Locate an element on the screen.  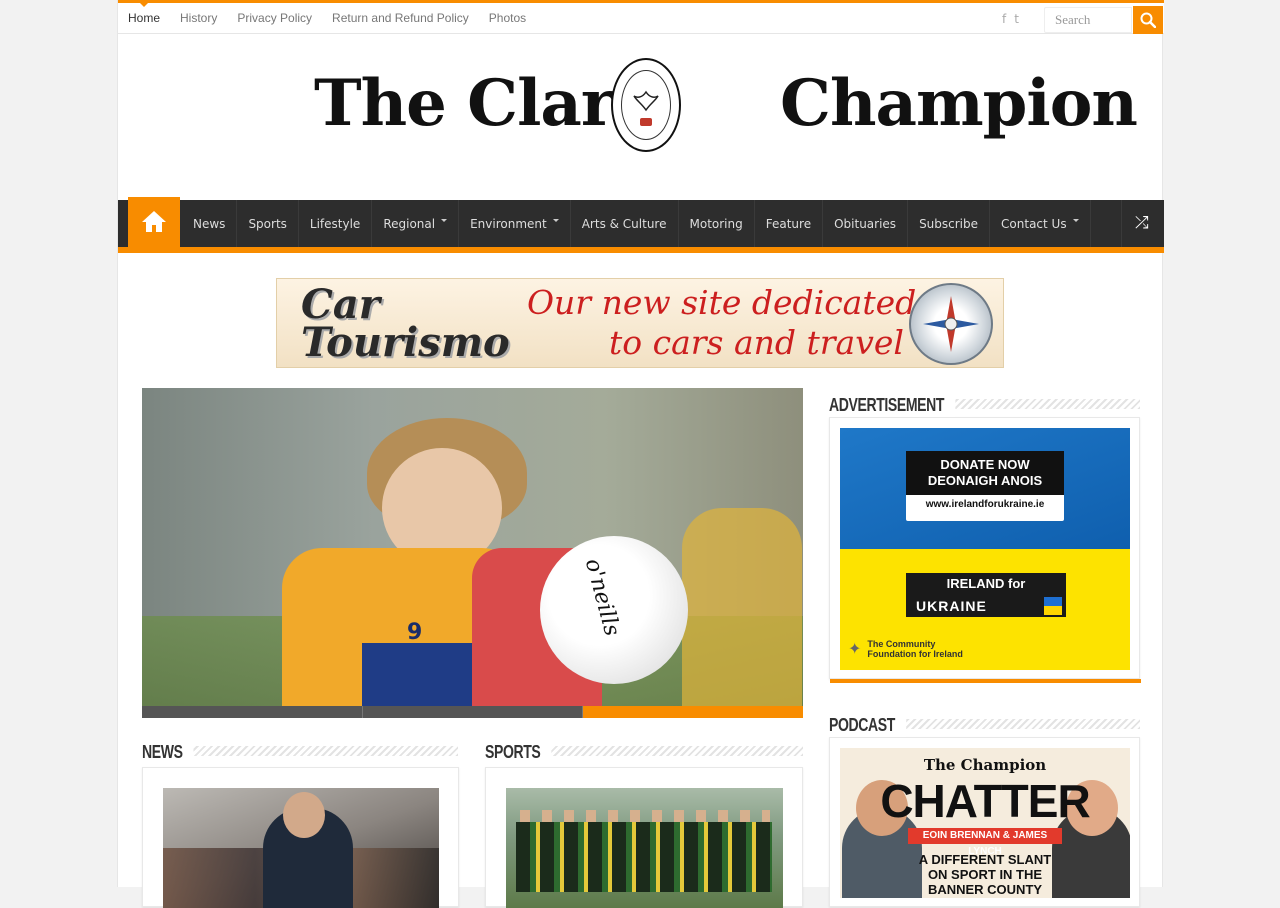
sports-section-box is located at coordinates (644, 837).